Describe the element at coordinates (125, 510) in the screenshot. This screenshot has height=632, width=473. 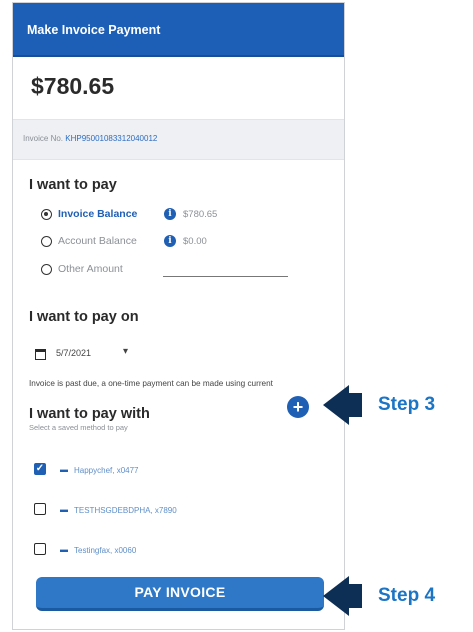
I see `payment-method-2: TESTHSGDEBDPHA, x7890` at that location.